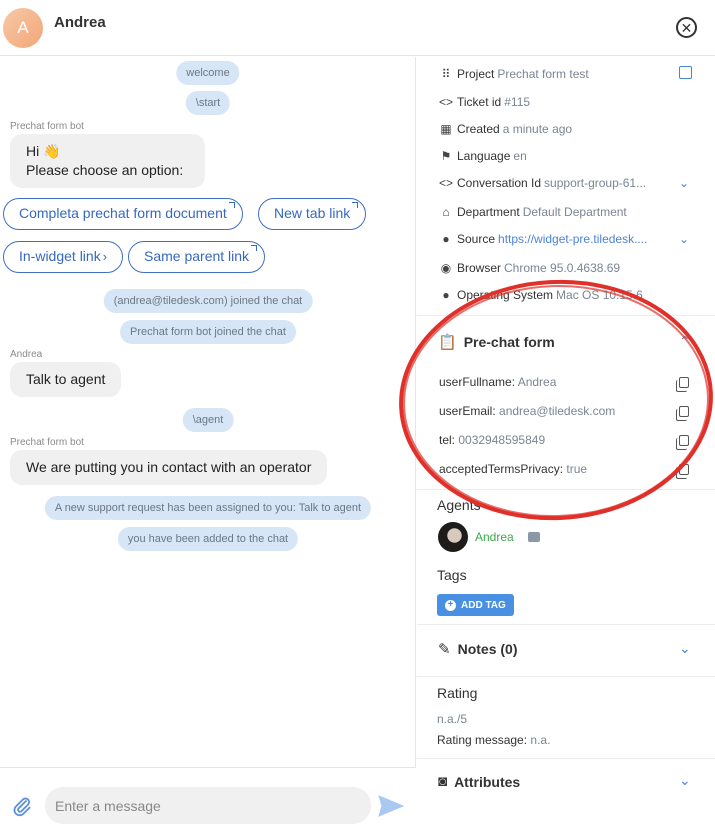  What do you see at coordinates (208, 805) in the screenshot?
I see `message-input` at bounding box center [208, 805].